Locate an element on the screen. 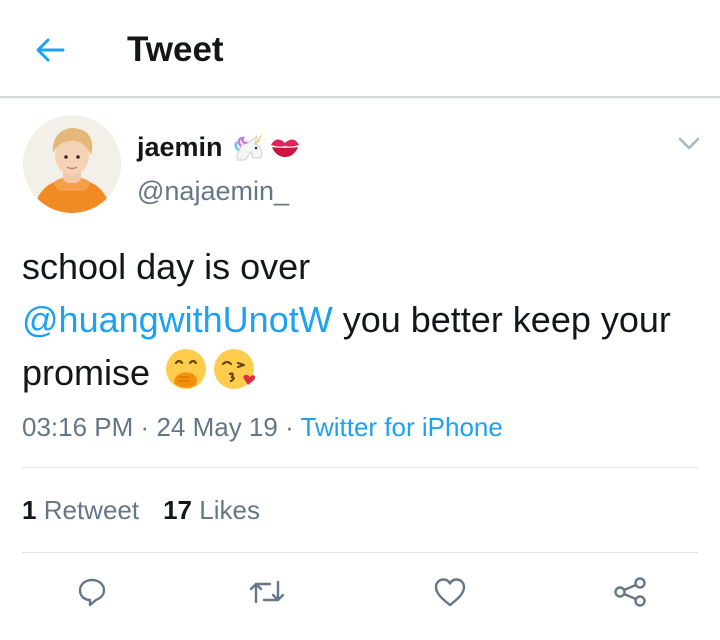 This screenshot has height=640, width=720. author-name-row: jaemin is located at coordinates (219, 147).